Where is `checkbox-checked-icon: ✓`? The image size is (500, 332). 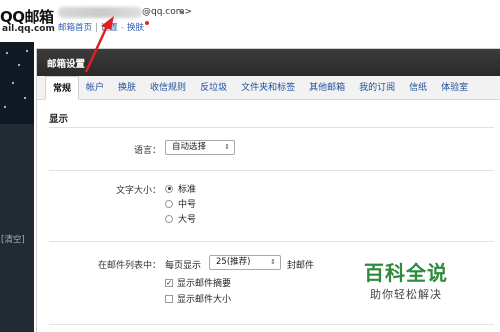
checkbox-checked-icon: ✓ is located at coordinates (169, 282).